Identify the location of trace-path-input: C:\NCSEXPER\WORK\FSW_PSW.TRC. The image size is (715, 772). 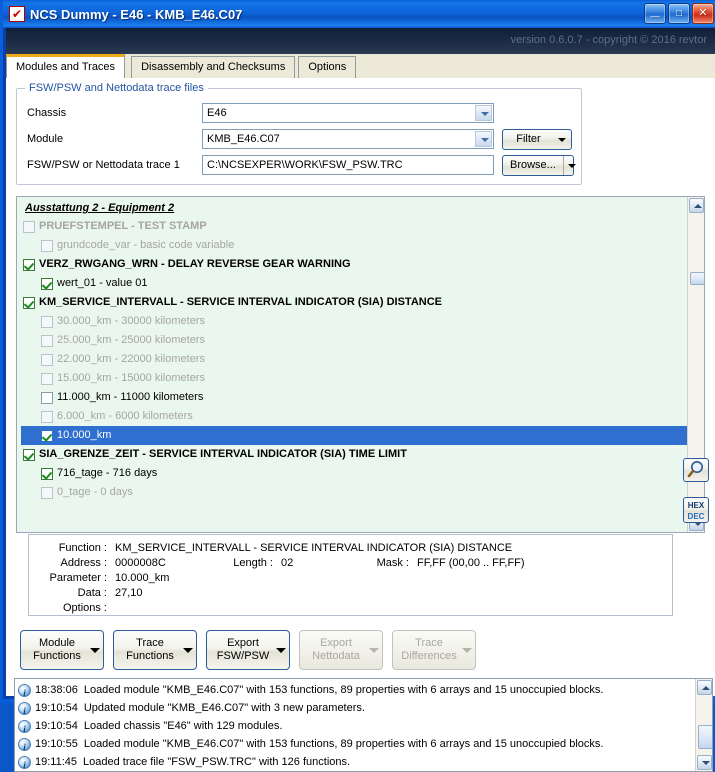
(348, 165).